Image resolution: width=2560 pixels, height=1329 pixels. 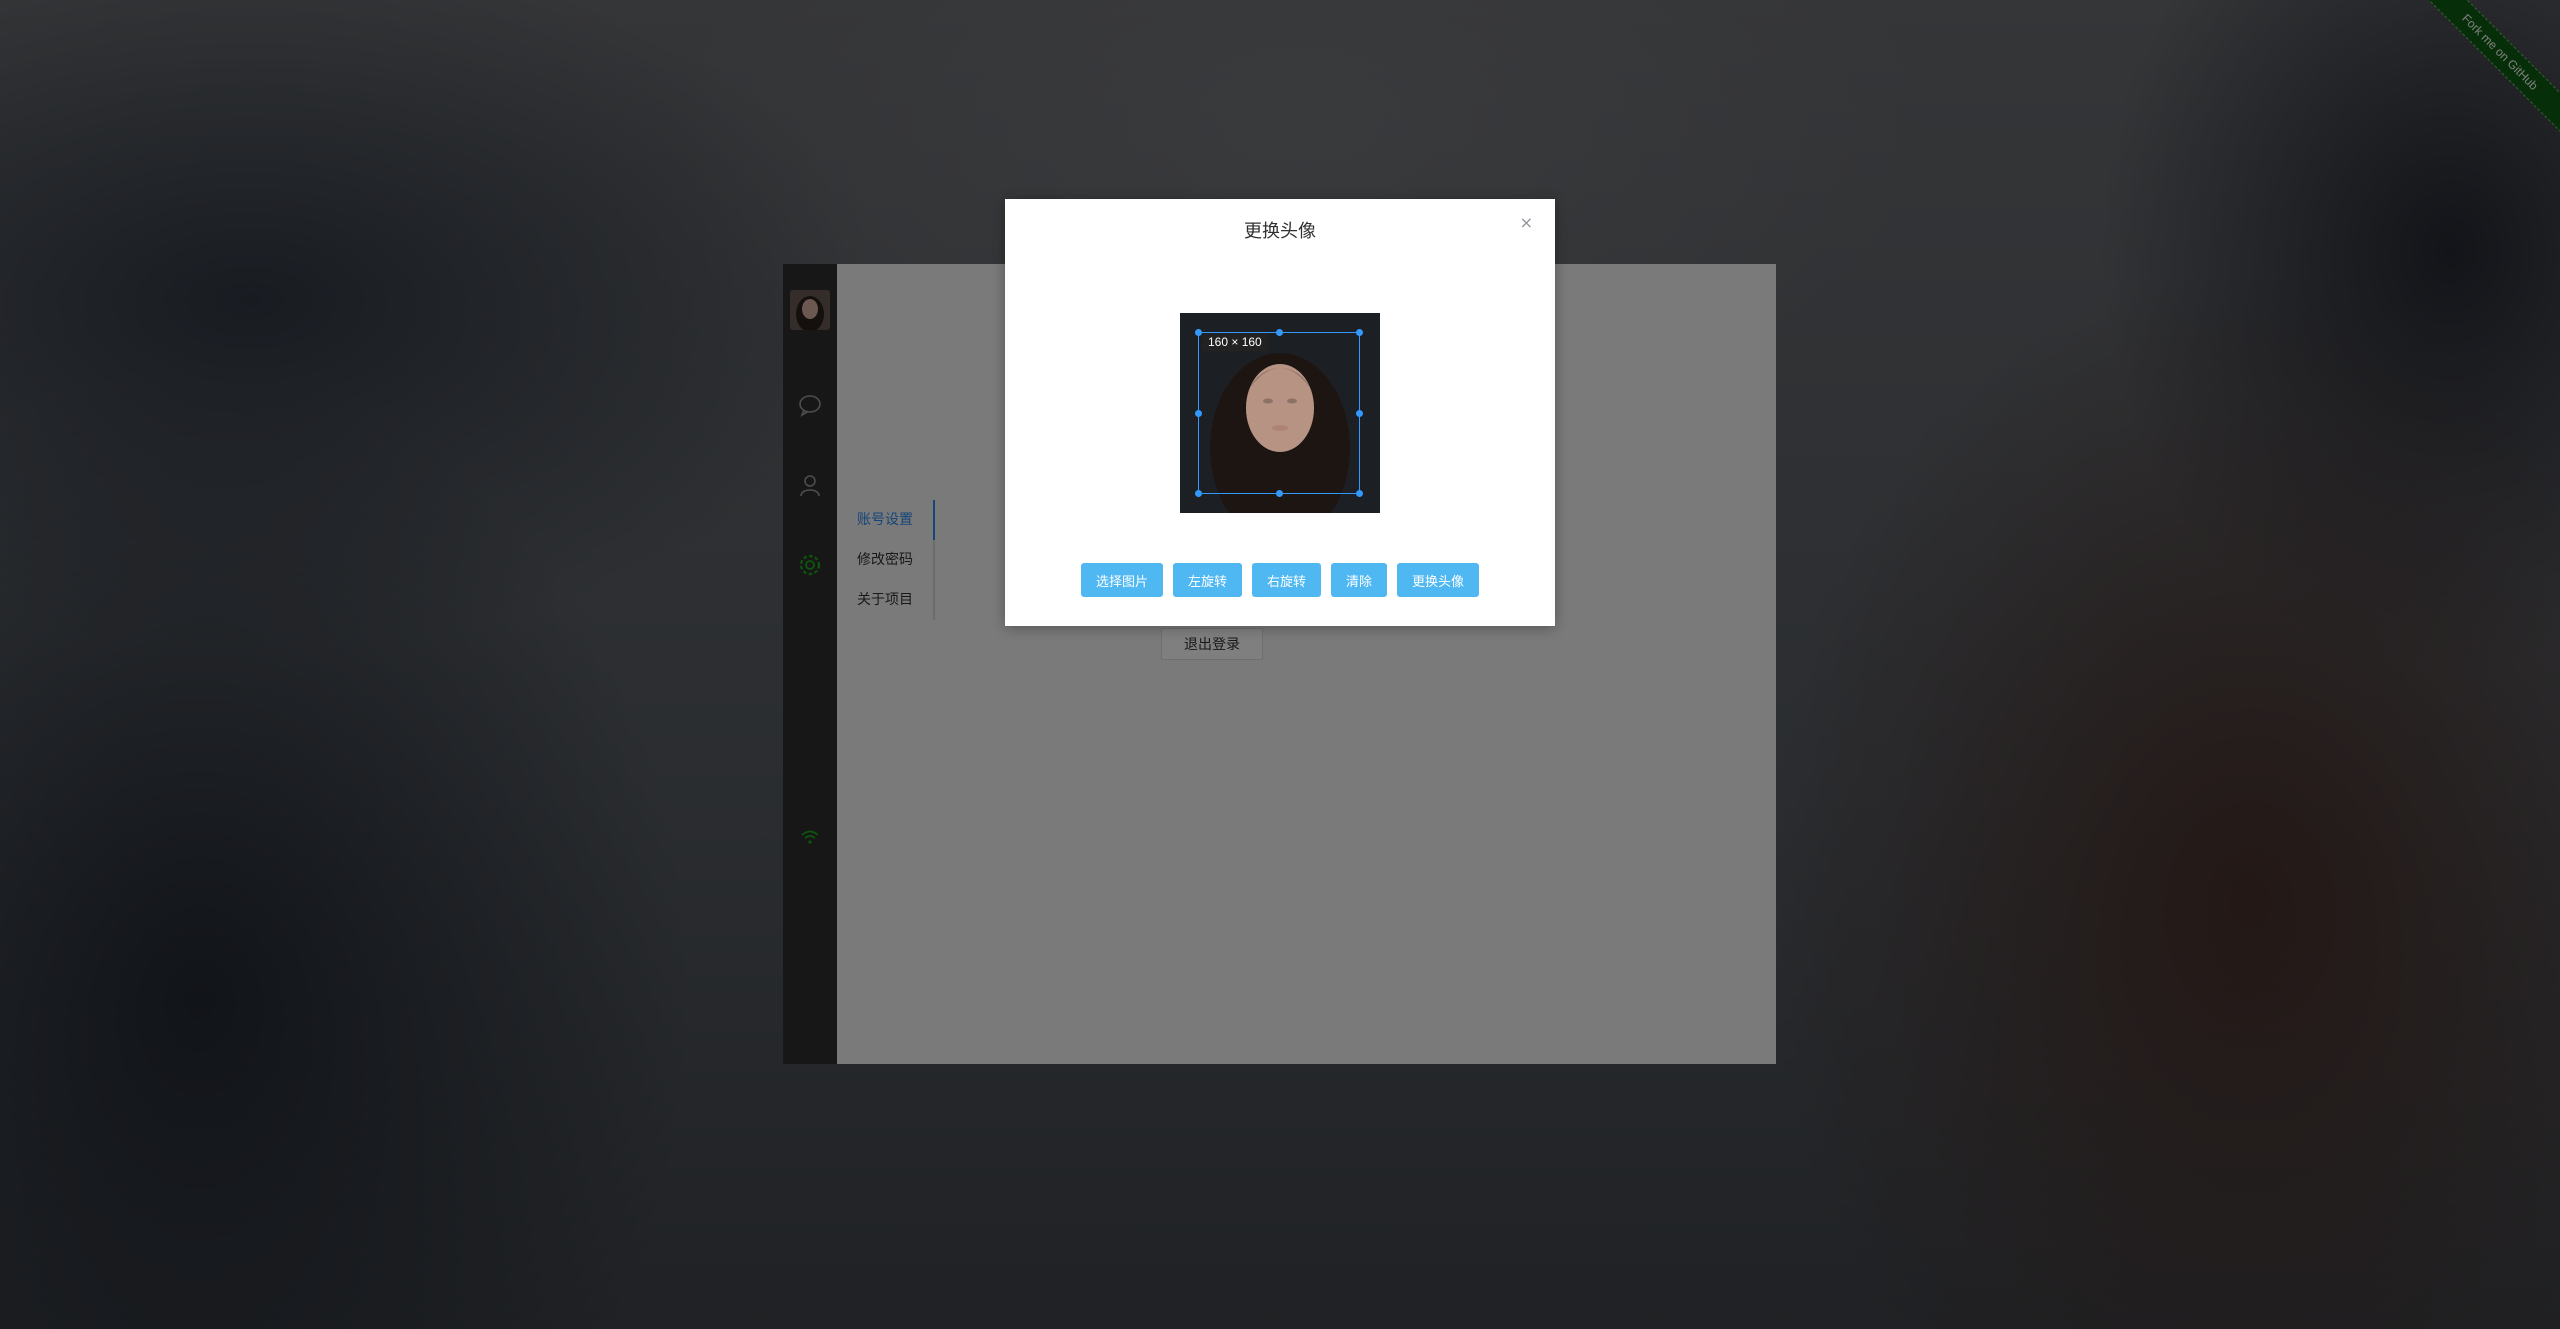 What do you see at coordinates (1279, 493) in the screenshot?
I see `crop-handle-s` at bounding box center [1279, 493].